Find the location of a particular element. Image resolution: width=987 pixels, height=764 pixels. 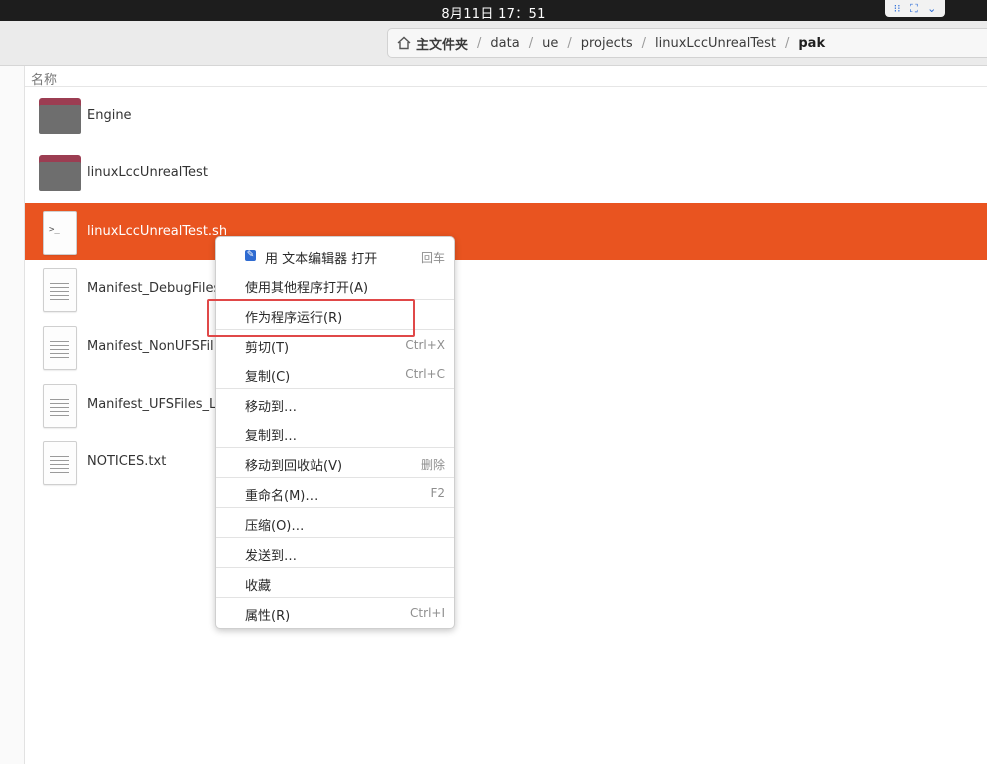

annotation-highlight-box is located at coordinates (311, 318).